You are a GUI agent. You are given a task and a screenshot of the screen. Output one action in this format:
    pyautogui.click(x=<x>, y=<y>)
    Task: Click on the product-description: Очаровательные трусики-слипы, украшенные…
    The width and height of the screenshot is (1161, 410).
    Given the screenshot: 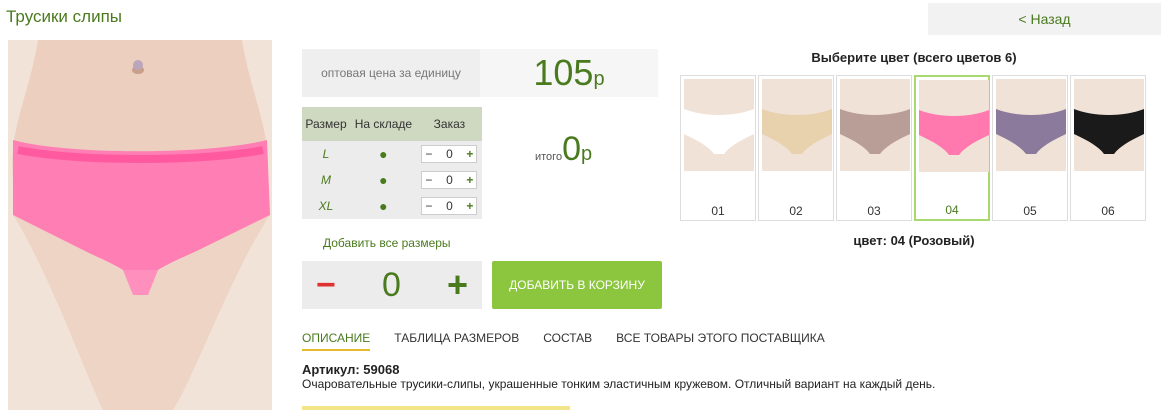 What is the action you would take?
    pyautogui.click(x=619, y=384)
    